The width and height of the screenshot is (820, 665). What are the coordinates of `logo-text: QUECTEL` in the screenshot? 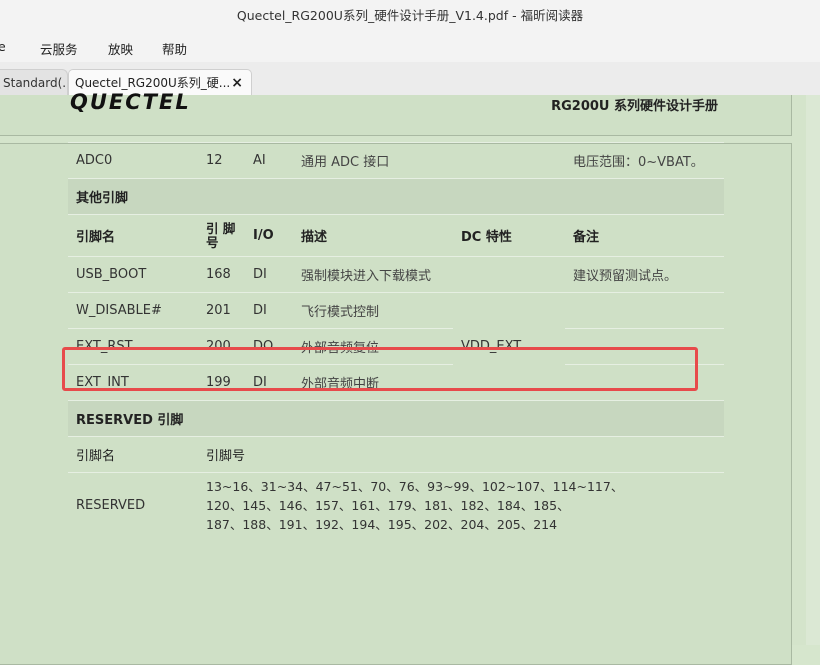 It's located at (130, 102).